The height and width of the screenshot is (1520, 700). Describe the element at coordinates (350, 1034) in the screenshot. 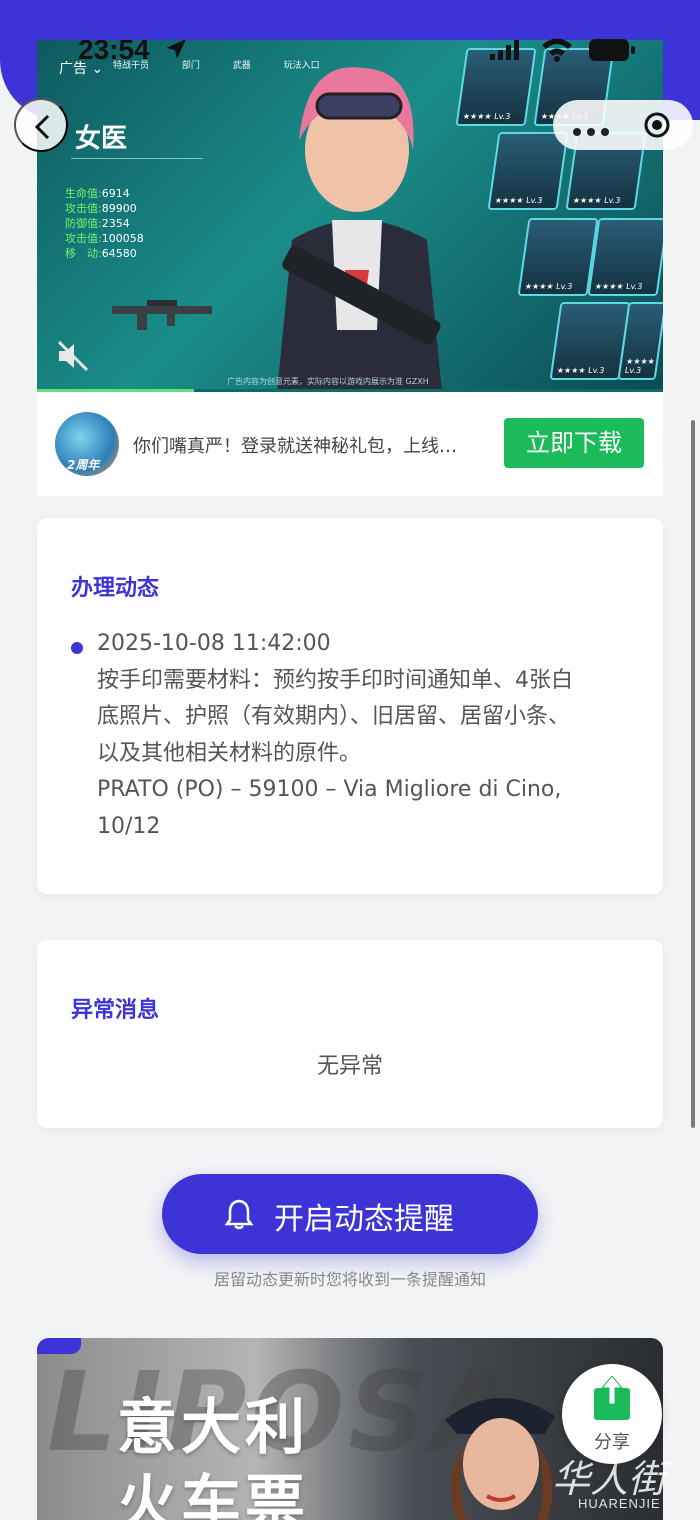

I see `anomaly-card: 异常消息 无异常` at that location.